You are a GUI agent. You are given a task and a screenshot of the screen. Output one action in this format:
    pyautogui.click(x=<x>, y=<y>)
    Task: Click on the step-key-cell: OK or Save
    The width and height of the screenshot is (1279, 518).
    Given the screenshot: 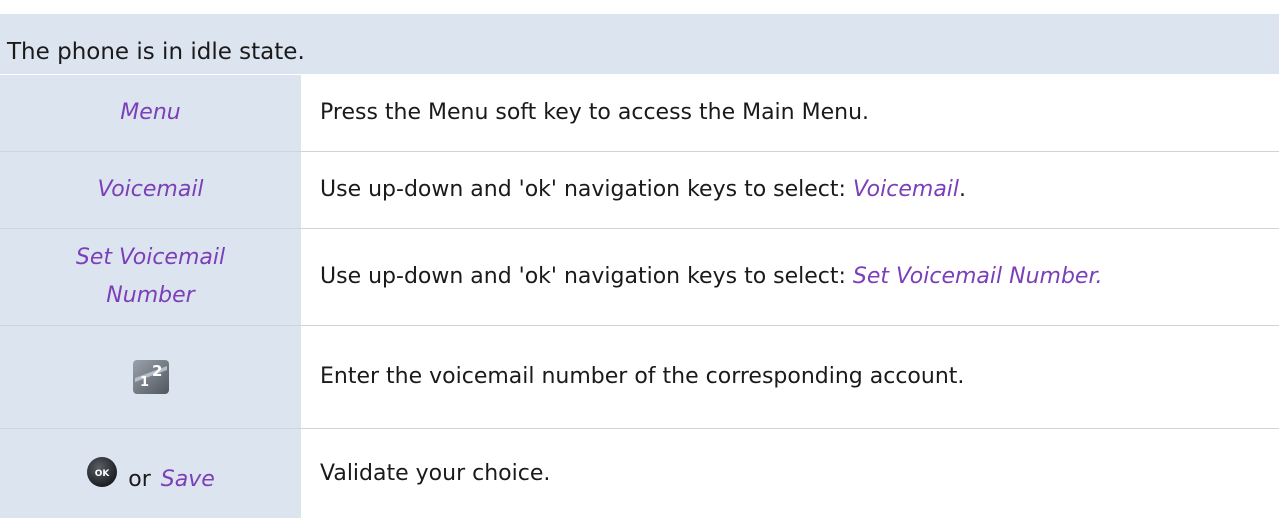 What is the action you would take?
    pyautogui.click(x=152, y=473)
    